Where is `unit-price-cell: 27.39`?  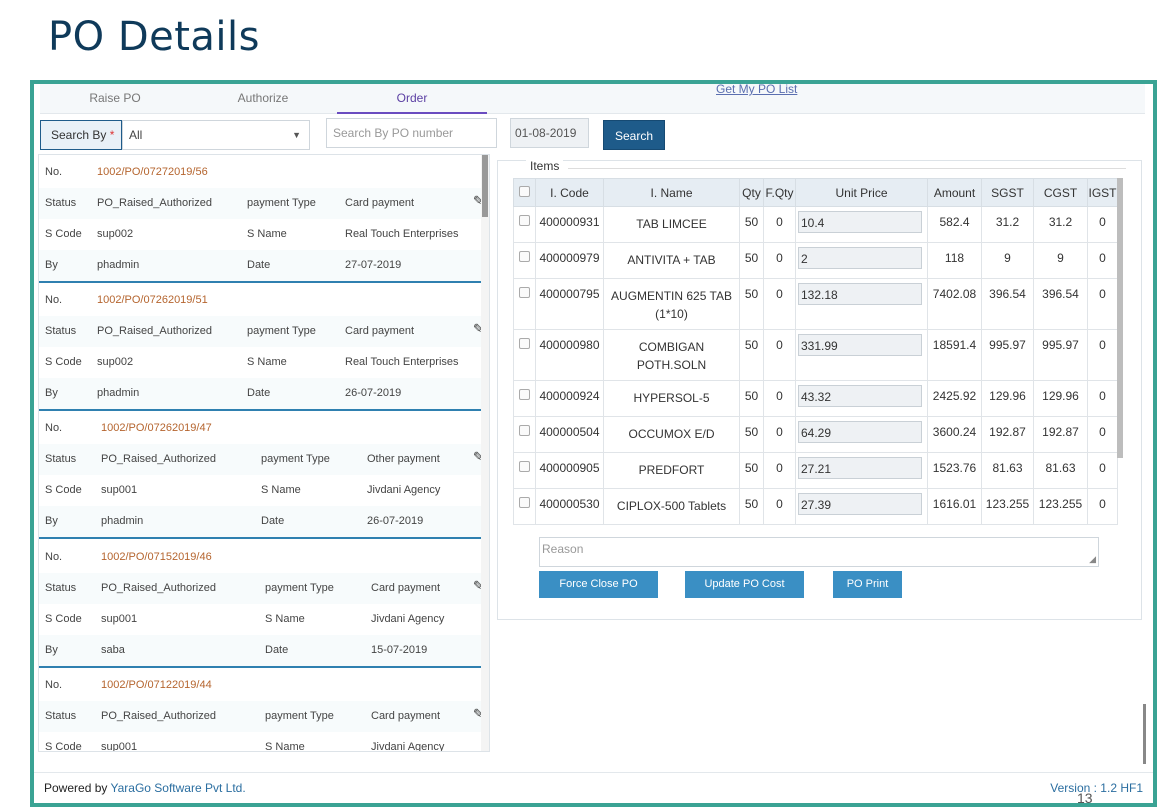 unit-price-cell: 27.39 is located at coordinates (861, 506).